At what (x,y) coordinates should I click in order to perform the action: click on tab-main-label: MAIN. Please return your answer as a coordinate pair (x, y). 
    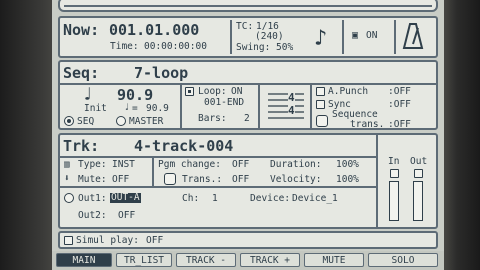
    Looking at the image, I should click on (84, 260).